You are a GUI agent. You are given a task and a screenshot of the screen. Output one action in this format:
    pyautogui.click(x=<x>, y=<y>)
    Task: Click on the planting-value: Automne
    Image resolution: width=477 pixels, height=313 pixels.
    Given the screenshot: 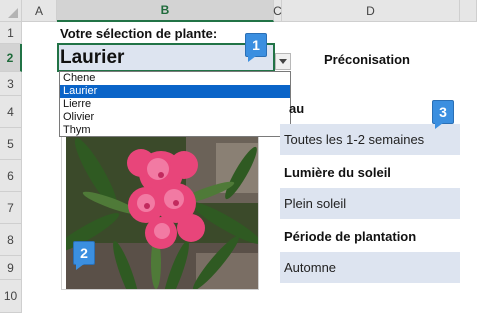 What is the action you would take?
    pyautogui.click(x=370, y=267)
    